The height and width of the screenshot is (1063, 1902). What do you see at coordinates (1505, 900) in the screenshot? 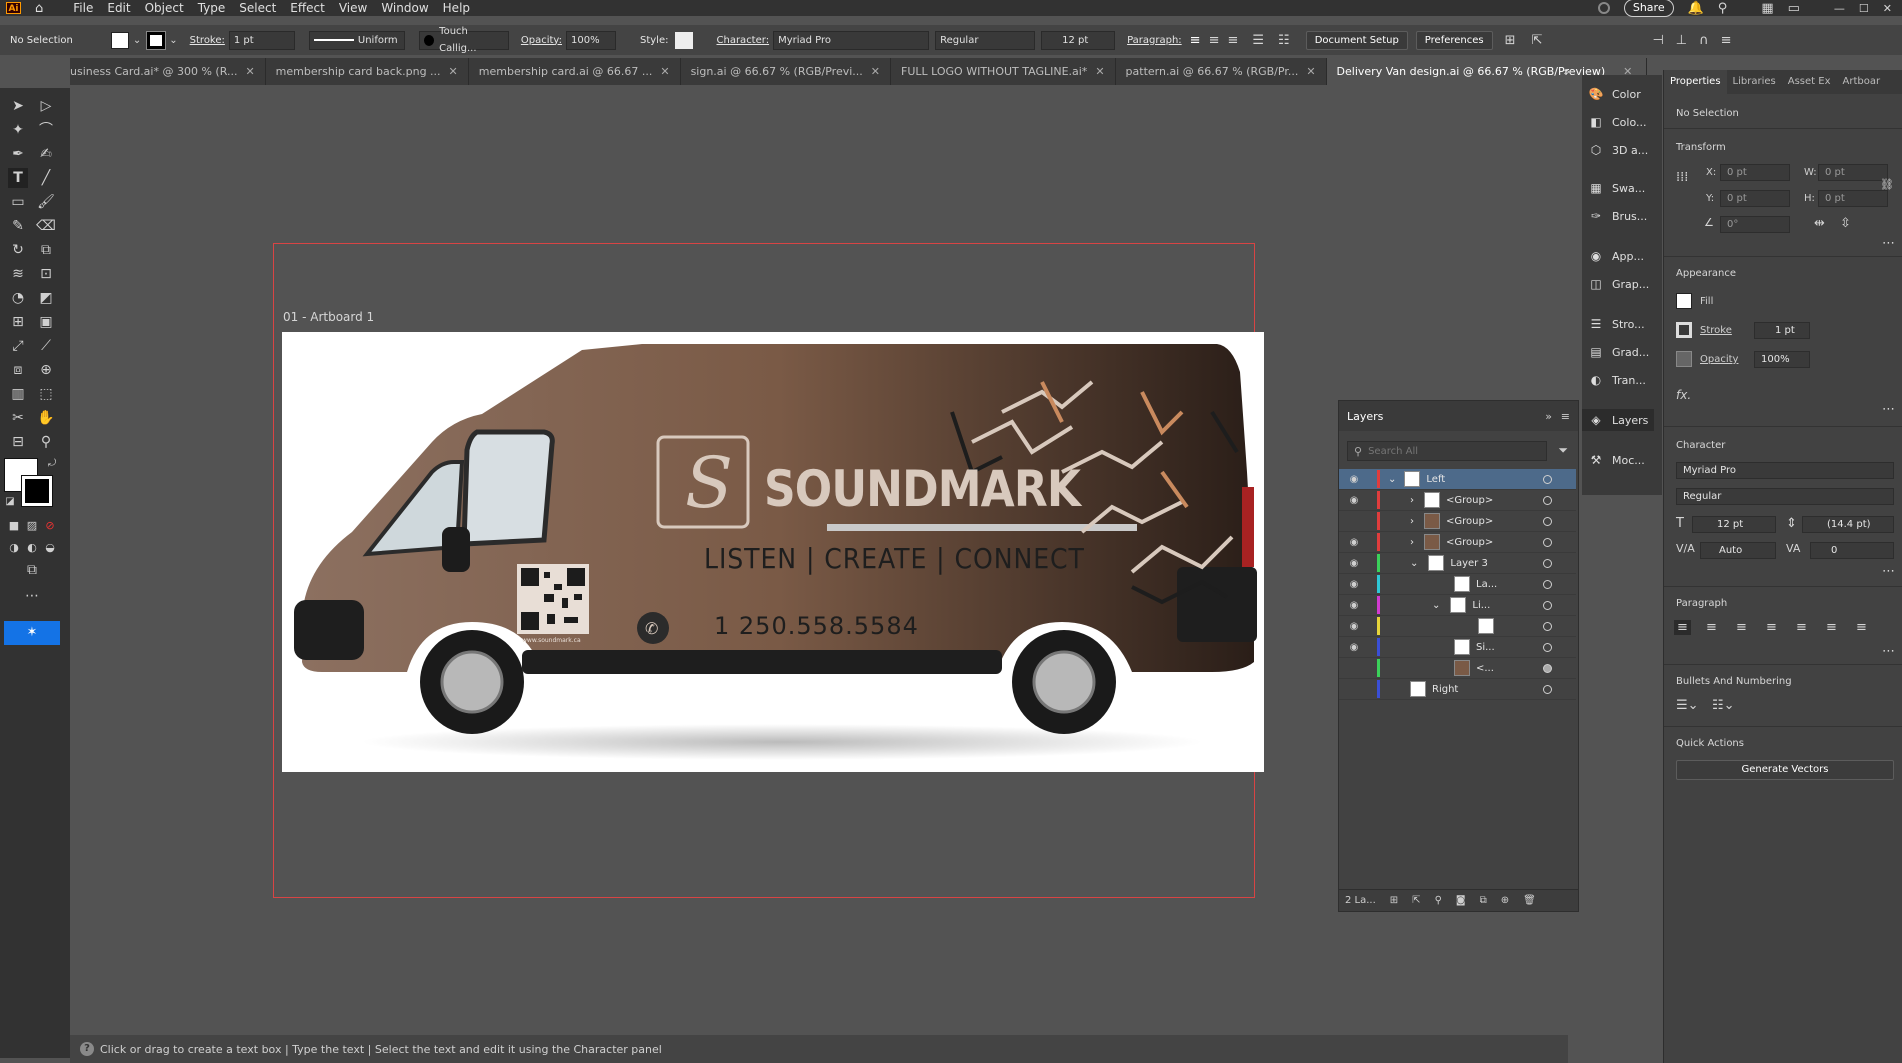
I see `new-layer-icon: ⊕` at bounding box center [1505, 900].